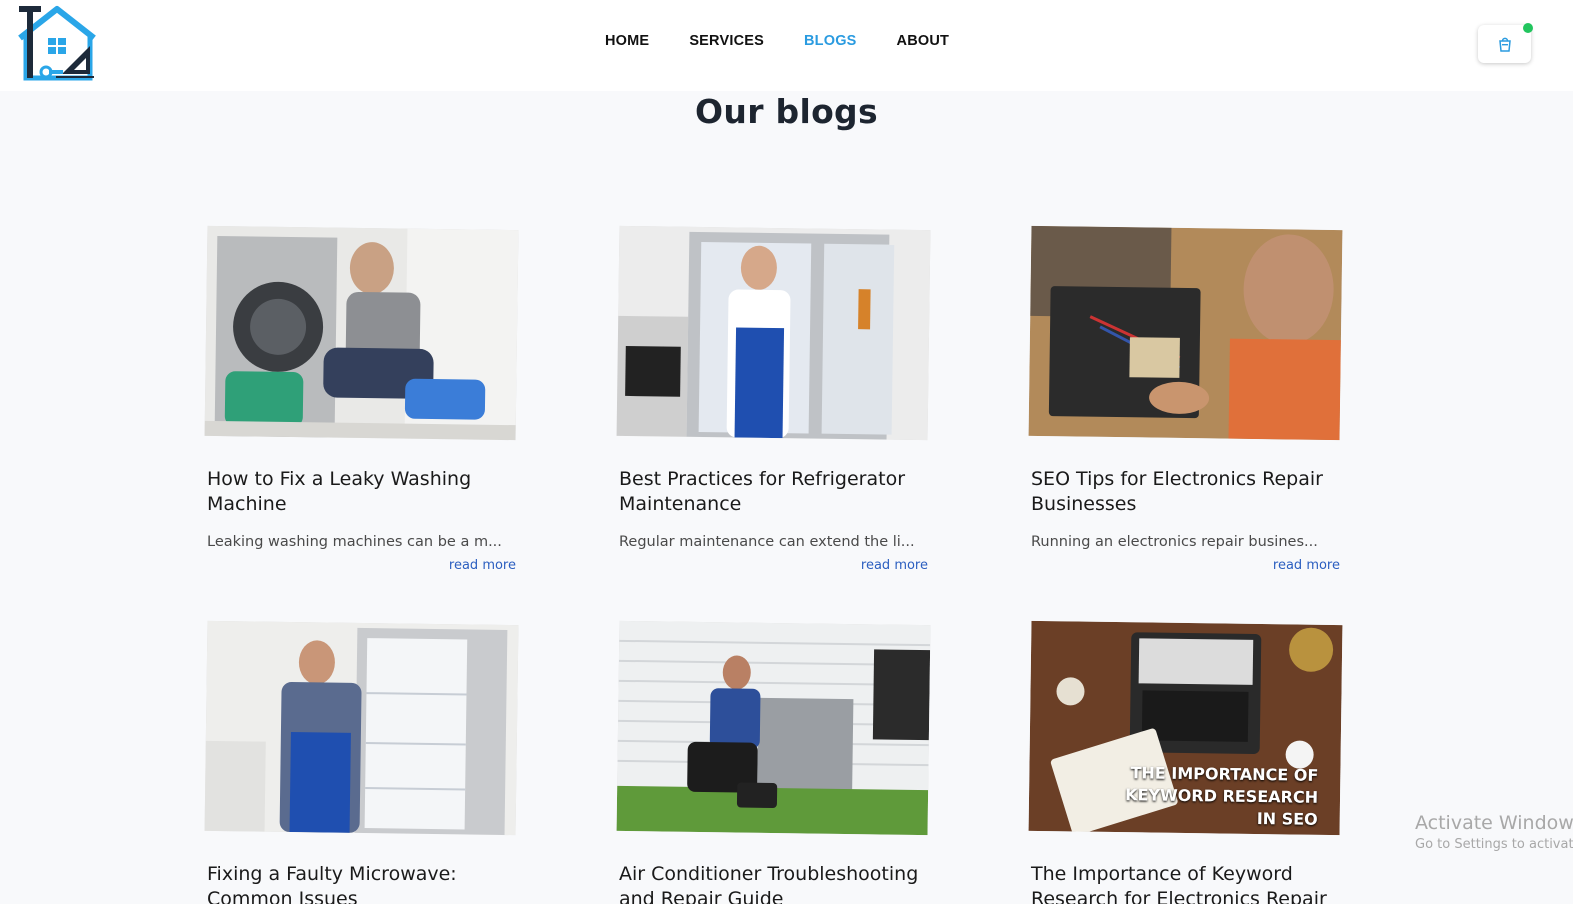 This screenshot has height=904, width=1573. Describe the element at coordinates (923, 41) in the screenshot. I see `nav-about: ABOUT` at that location.